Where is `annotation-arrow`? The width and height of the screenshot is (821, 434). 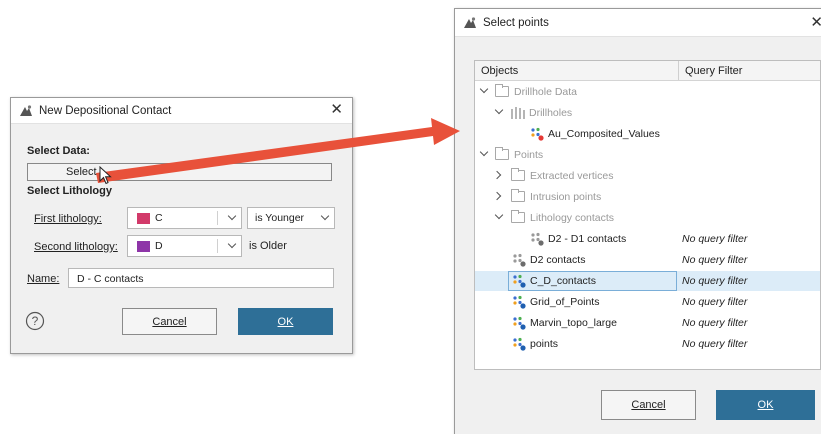 annotation-arrow is located at coordinates (278, 150).